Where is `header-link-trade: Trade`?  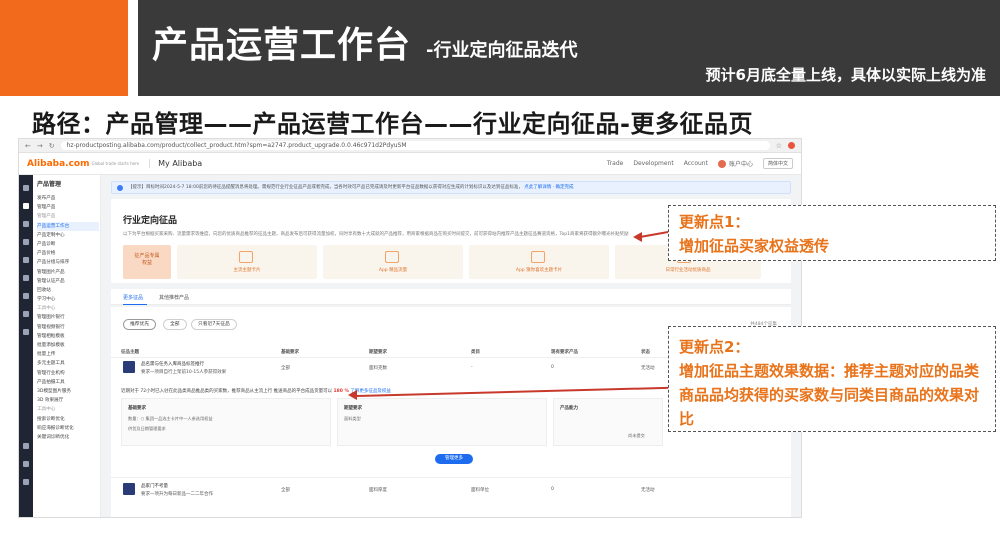 header-link-trade: Trade is located at coordinates (615, 163).